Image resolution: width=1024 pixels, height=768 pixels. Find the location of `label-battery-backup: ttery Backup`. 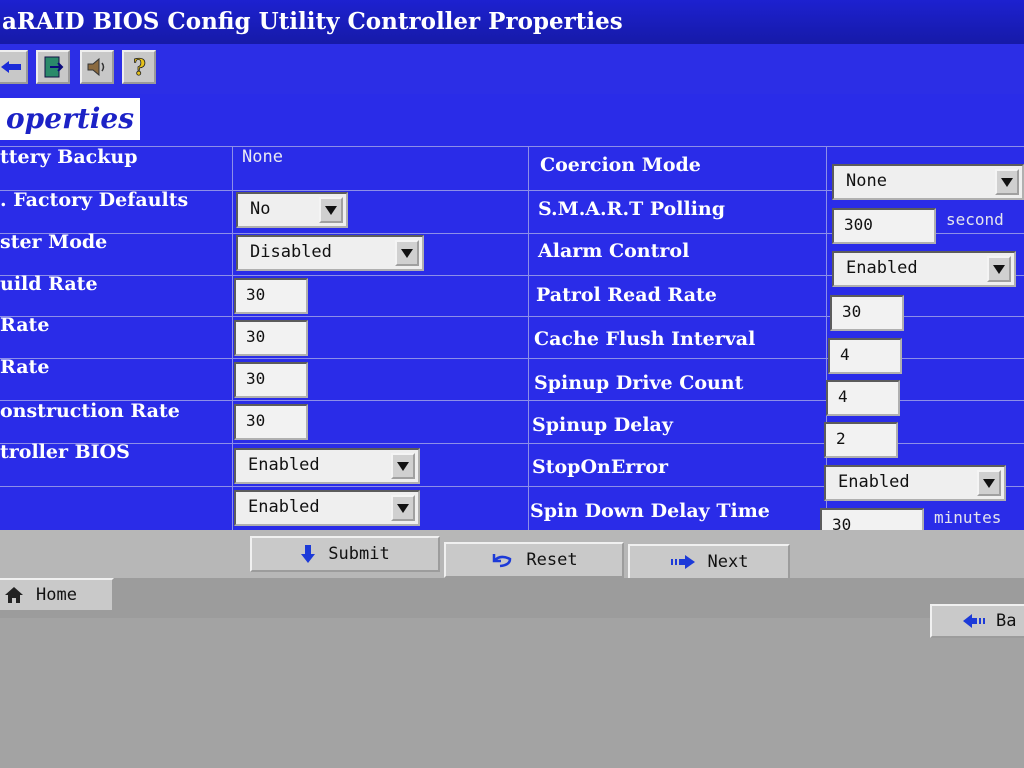

label-battery-backup: ttery Backup is located at coordinates (69, 157).